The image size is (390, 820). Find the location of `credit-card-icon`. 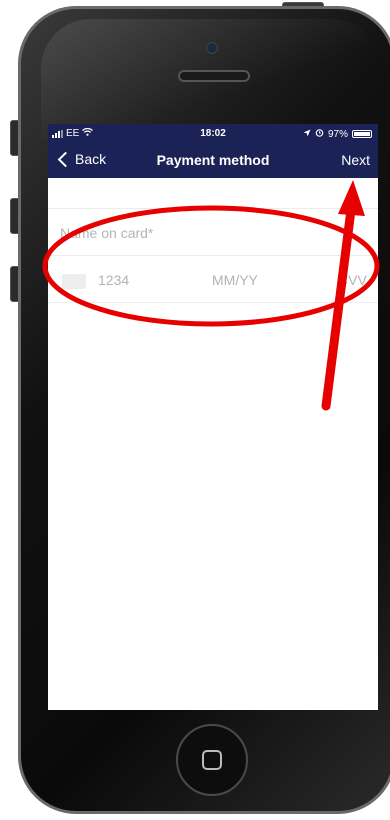

credit-card-icon is located at coordinates (74, 281).